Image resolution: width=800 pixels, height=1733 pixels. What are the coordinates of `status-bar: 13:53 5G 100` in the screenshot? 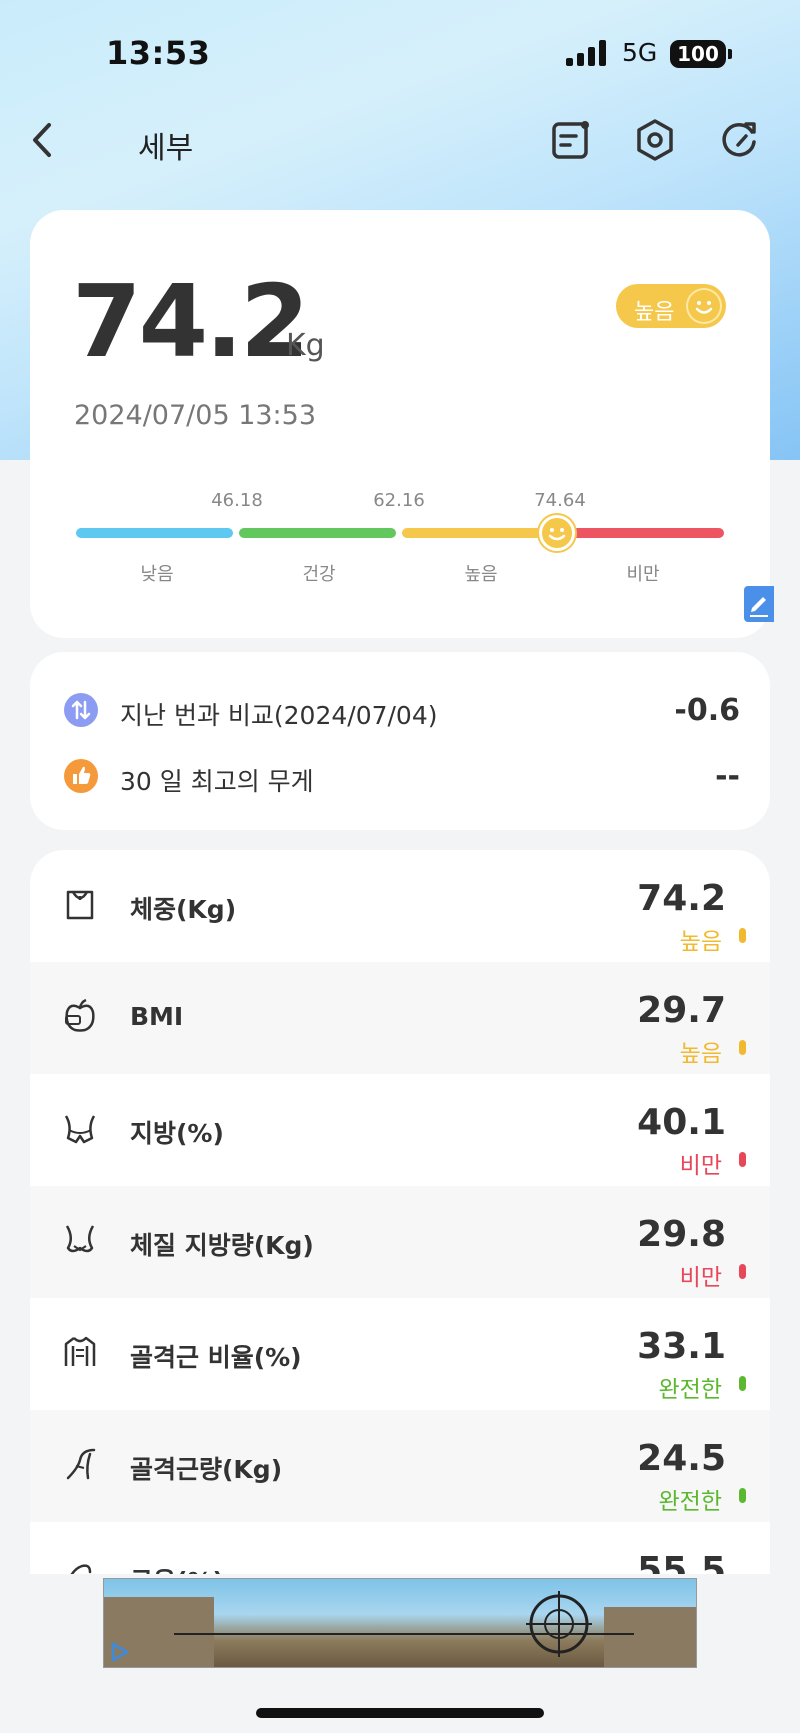 It's located at (400, 50).